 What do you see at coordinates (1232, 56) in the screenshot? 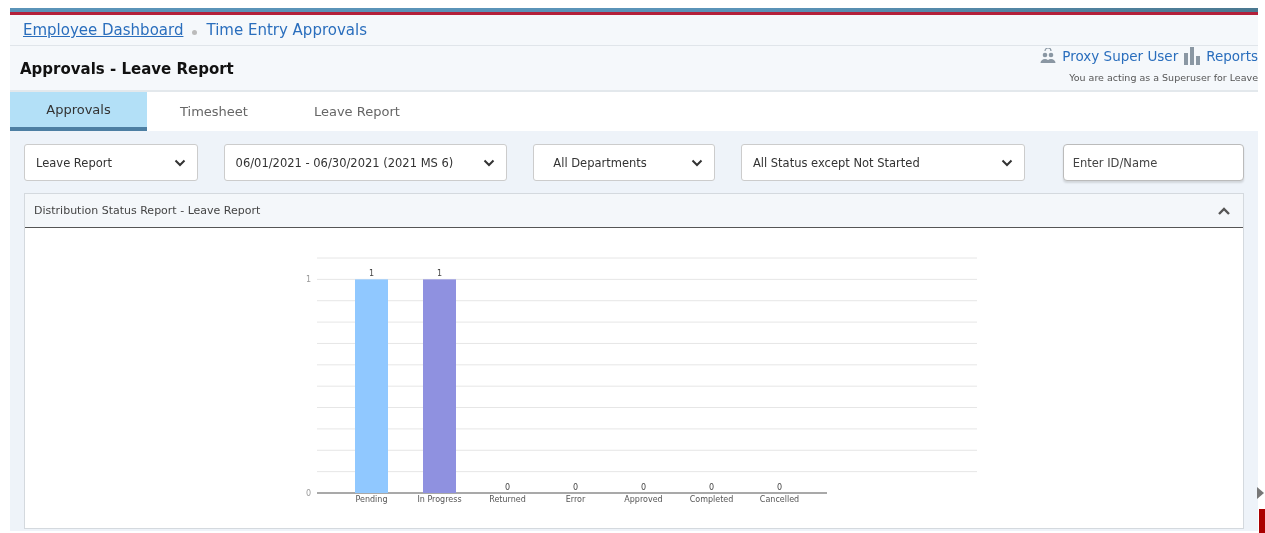
I see `header-link: Reports` at bounding box center [1232, 56].